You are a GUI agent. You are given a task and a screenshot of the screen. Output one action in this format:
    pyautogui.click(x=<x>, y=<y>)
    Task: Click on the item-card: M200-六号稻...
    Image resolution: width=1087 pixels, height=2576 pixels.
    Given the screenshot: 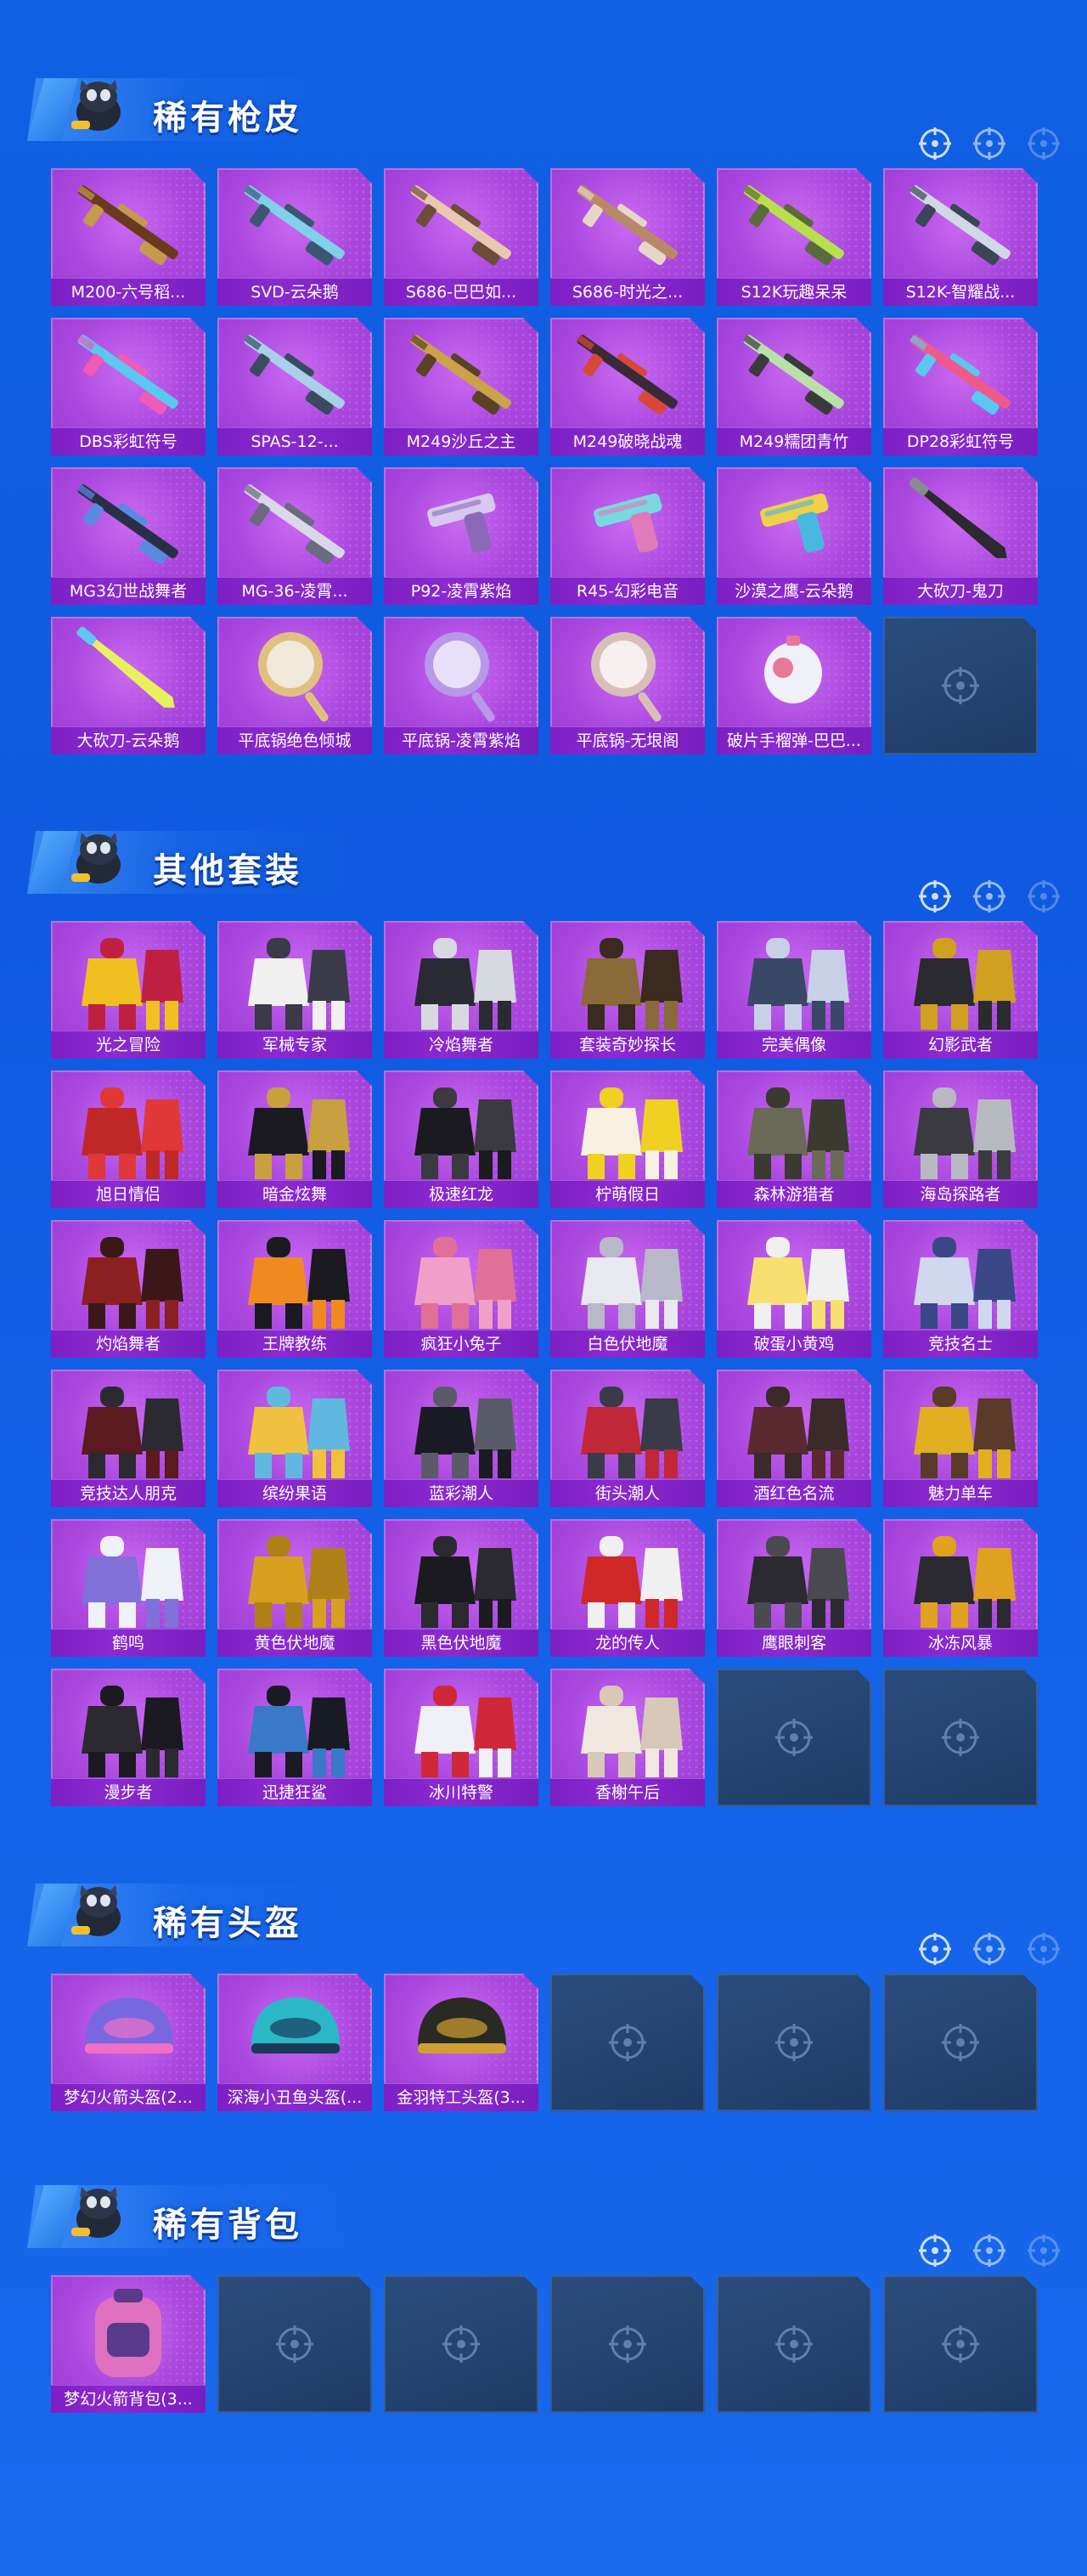 What is the action you would take?
    pyautogui.click(x=128, y=237)
    